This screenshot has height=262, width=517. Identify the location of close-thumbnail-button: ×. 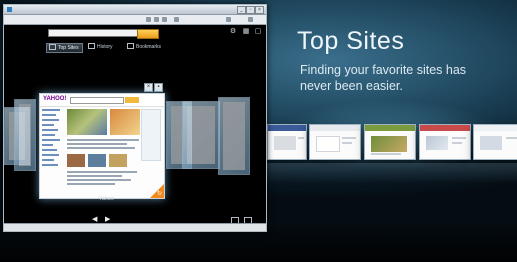
(148, 87).